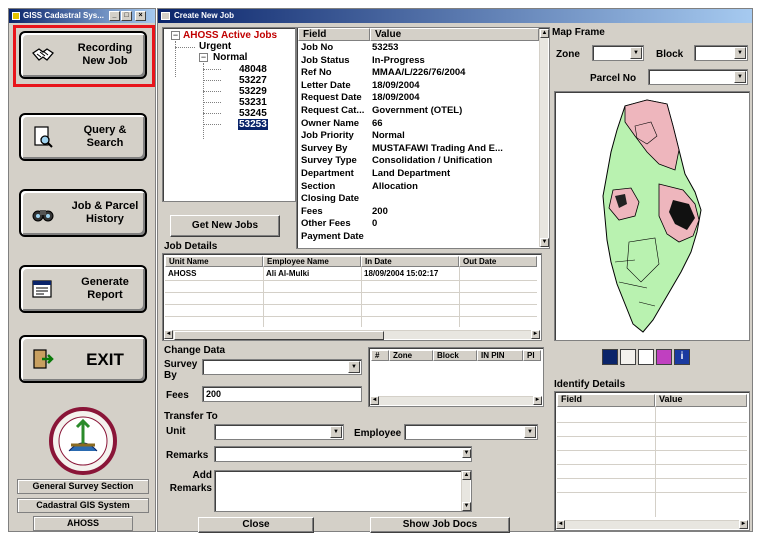 The width and height of the screenshot is (760, 540). Describe the element at coordinates (410, 261) in the screenshot. I see `jd-header-in-date: In Date` at that location.